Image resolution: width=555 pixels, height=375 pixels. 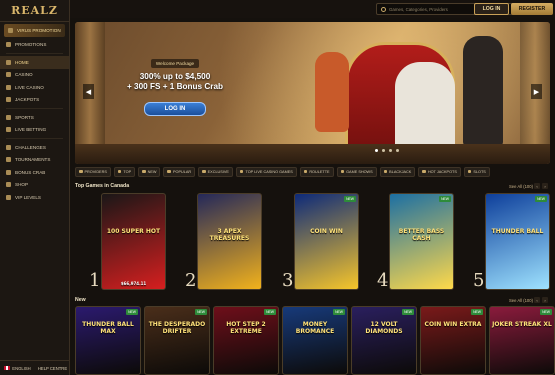 I want to click on game-shows-icon, so click(x=342, y=171).